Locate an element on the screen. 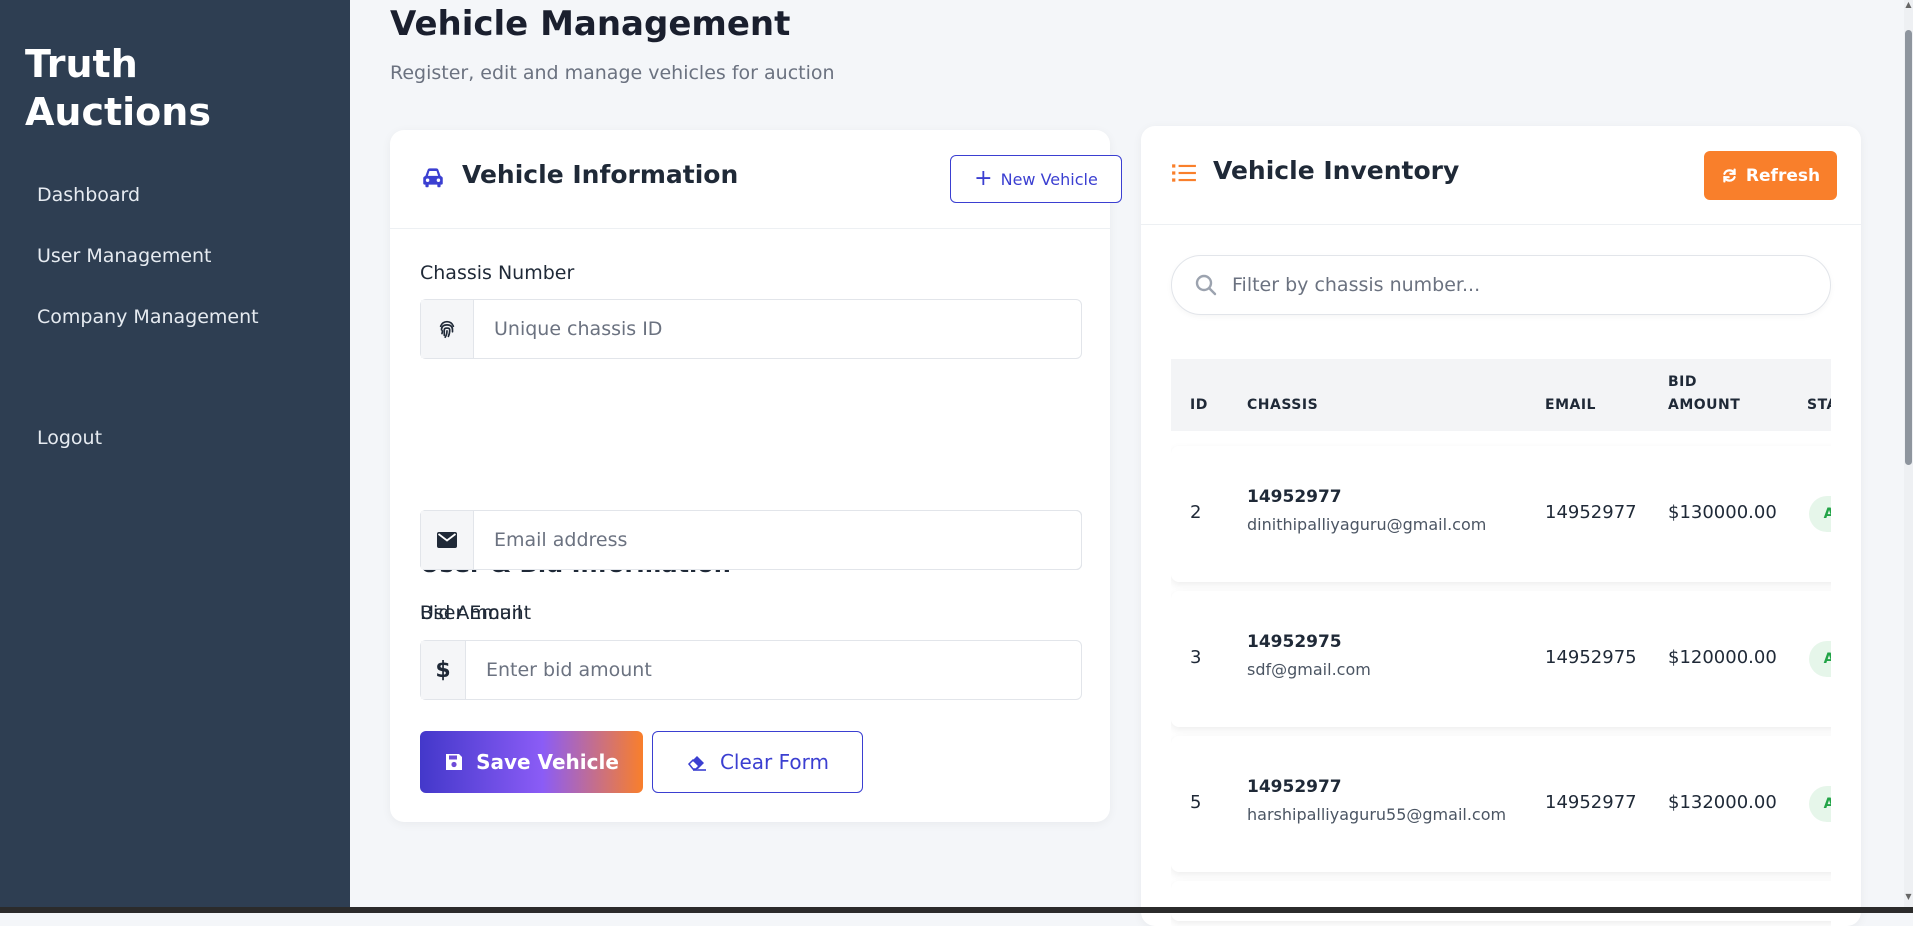 The width and height of the screenshot is (1913, 926). new-vehicle-label: New Vehicle is located at coordinates (1049, 179).